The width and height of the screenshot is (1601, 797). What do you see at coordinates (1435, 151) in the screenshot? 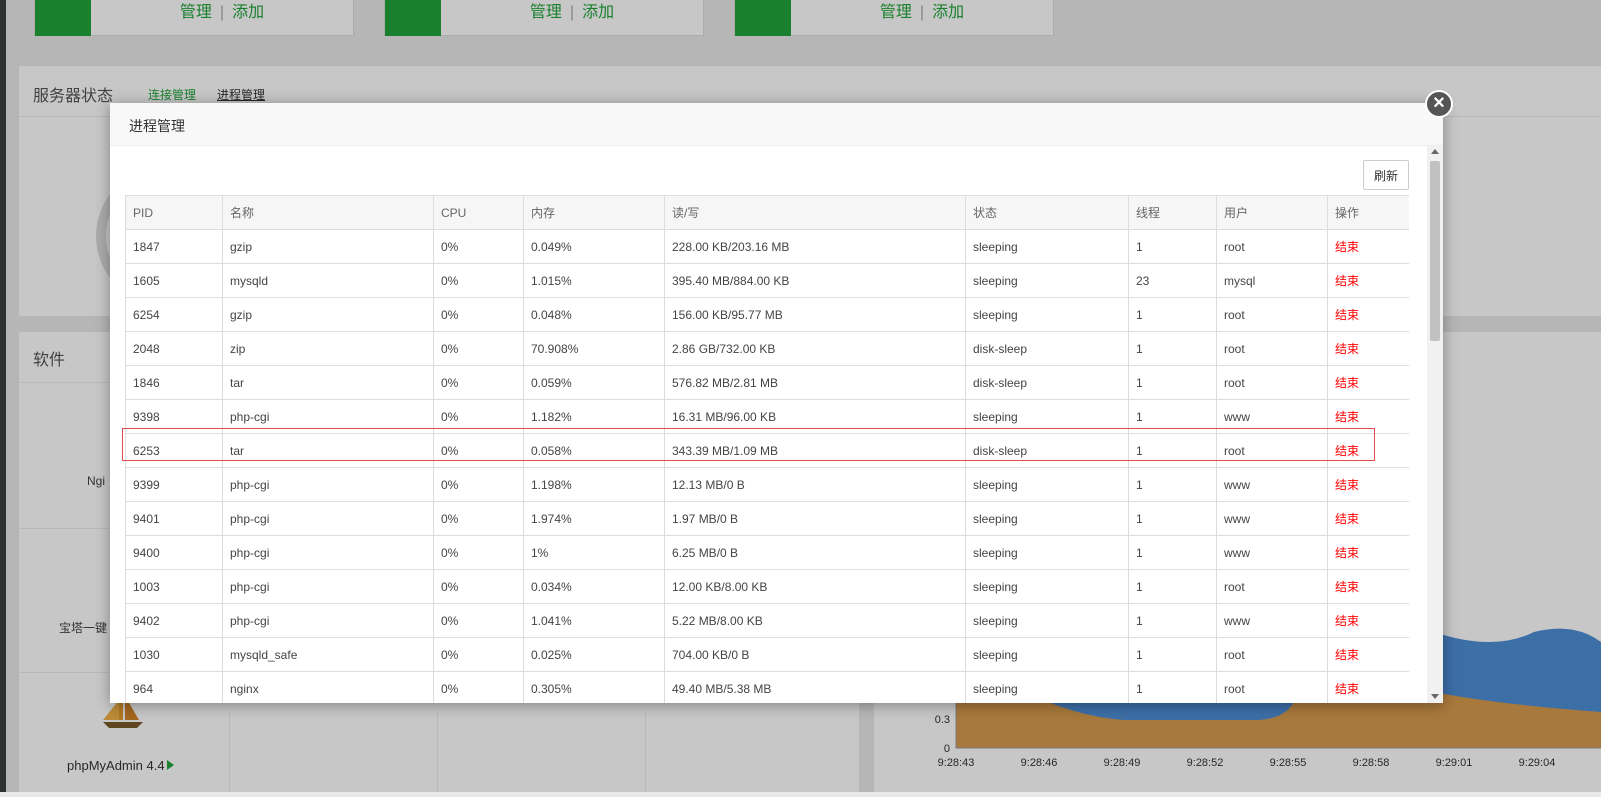
I see `scroll-up-icon` at bounding box center [1435, 151].